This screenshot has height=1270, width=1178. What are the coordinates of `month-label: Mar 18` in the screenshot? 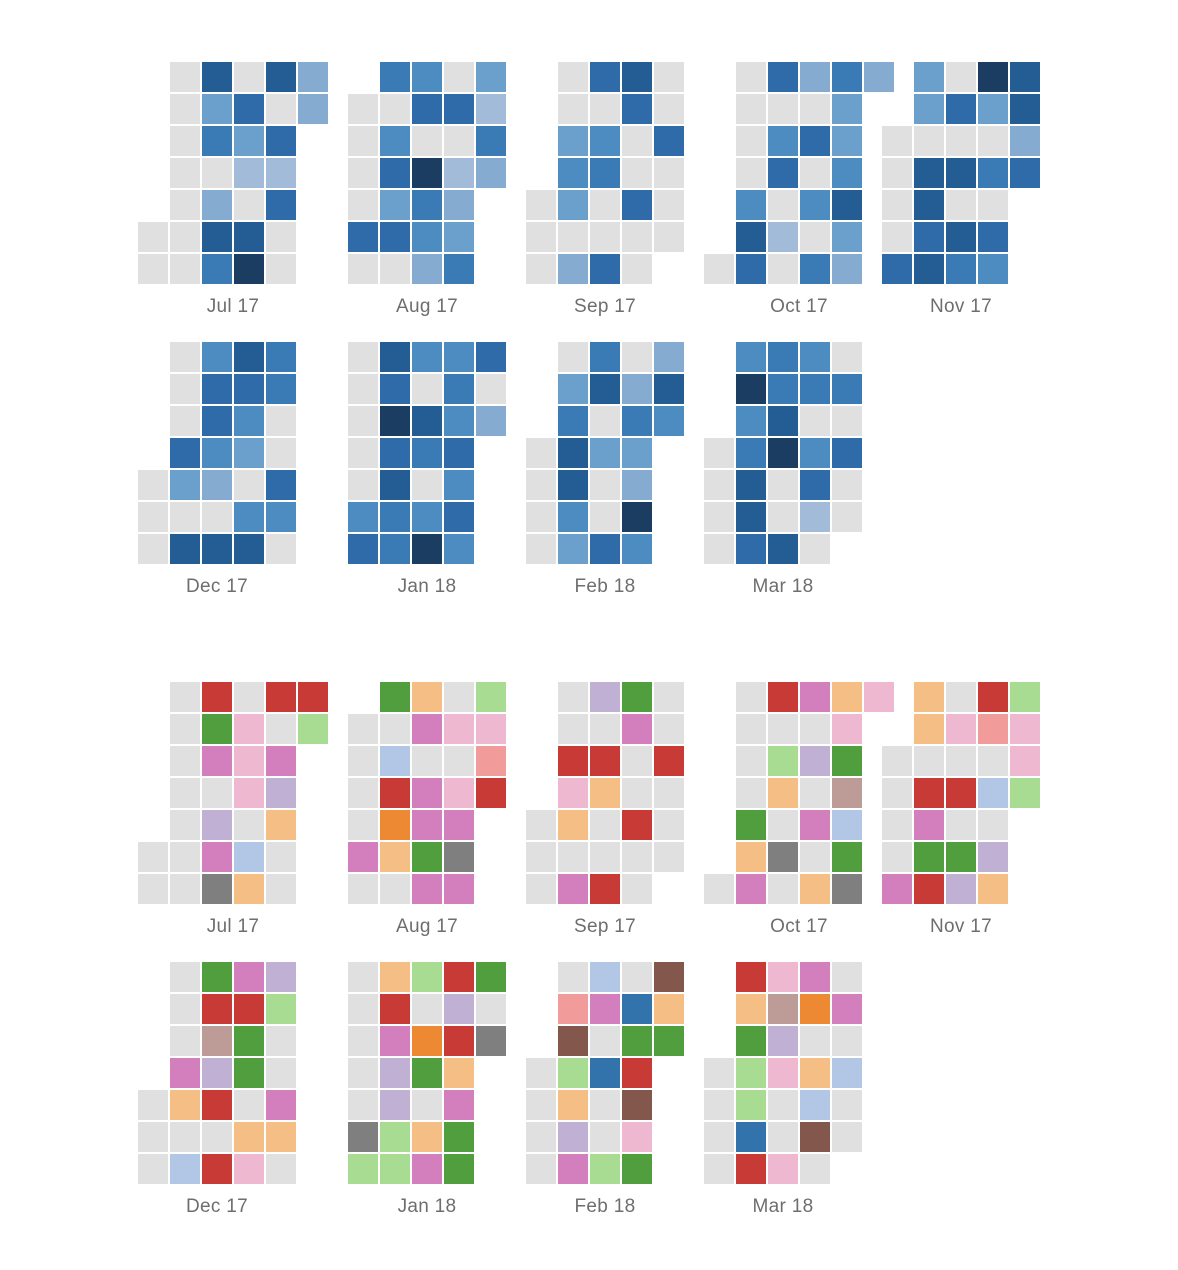 It's located at (783, 586).